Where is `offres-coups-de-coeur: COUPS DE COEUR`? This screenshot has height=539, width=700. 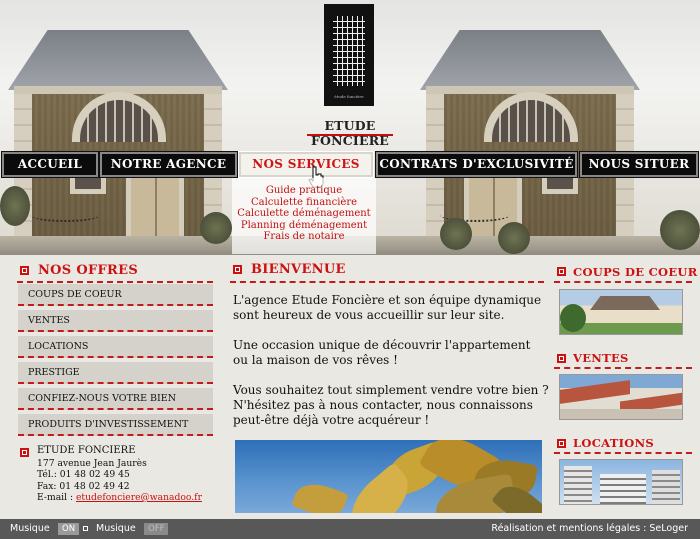
offres-coups-de-coeur: COUPS DE COEUR is located at coordinates (115, 295).